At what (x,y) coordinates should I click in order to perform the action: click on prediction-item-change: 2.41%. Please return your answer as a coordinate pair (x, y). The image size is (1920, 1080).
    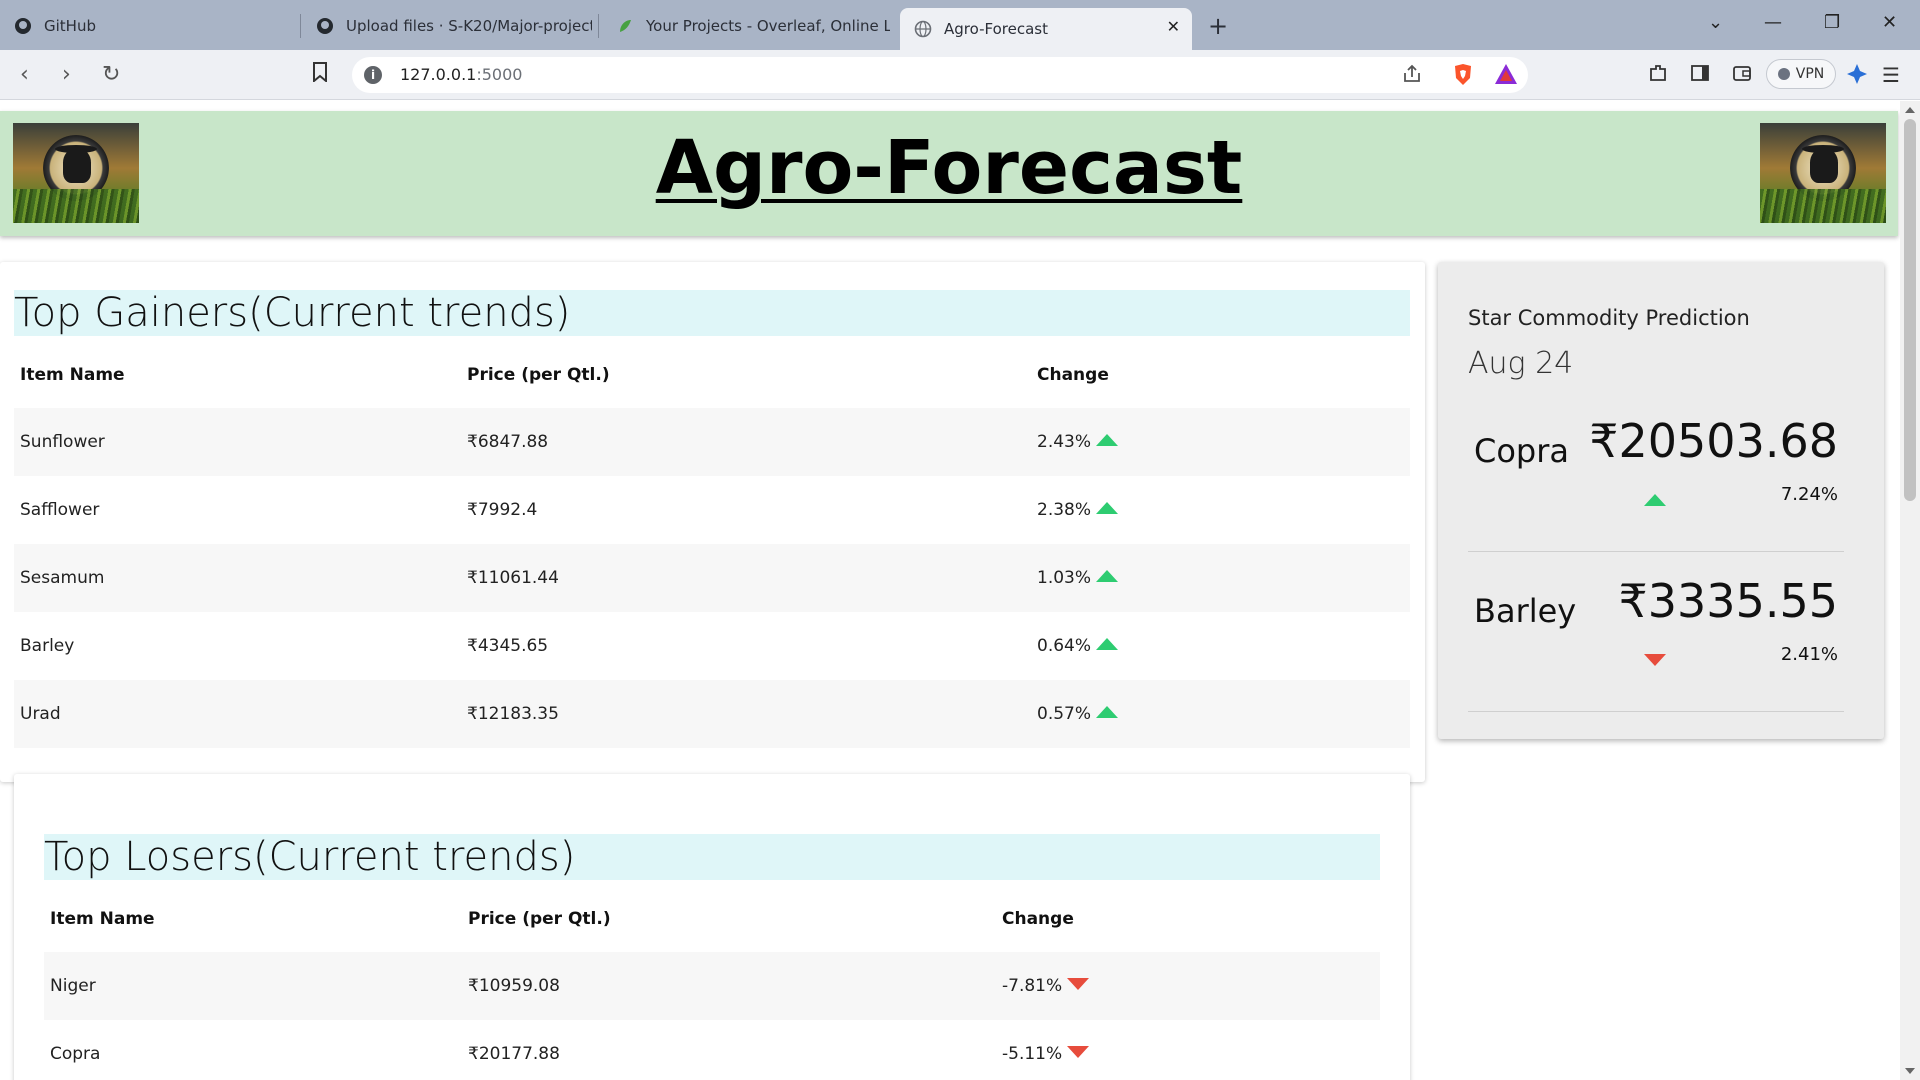
    Looking at the image, I should click on (1809, 654).